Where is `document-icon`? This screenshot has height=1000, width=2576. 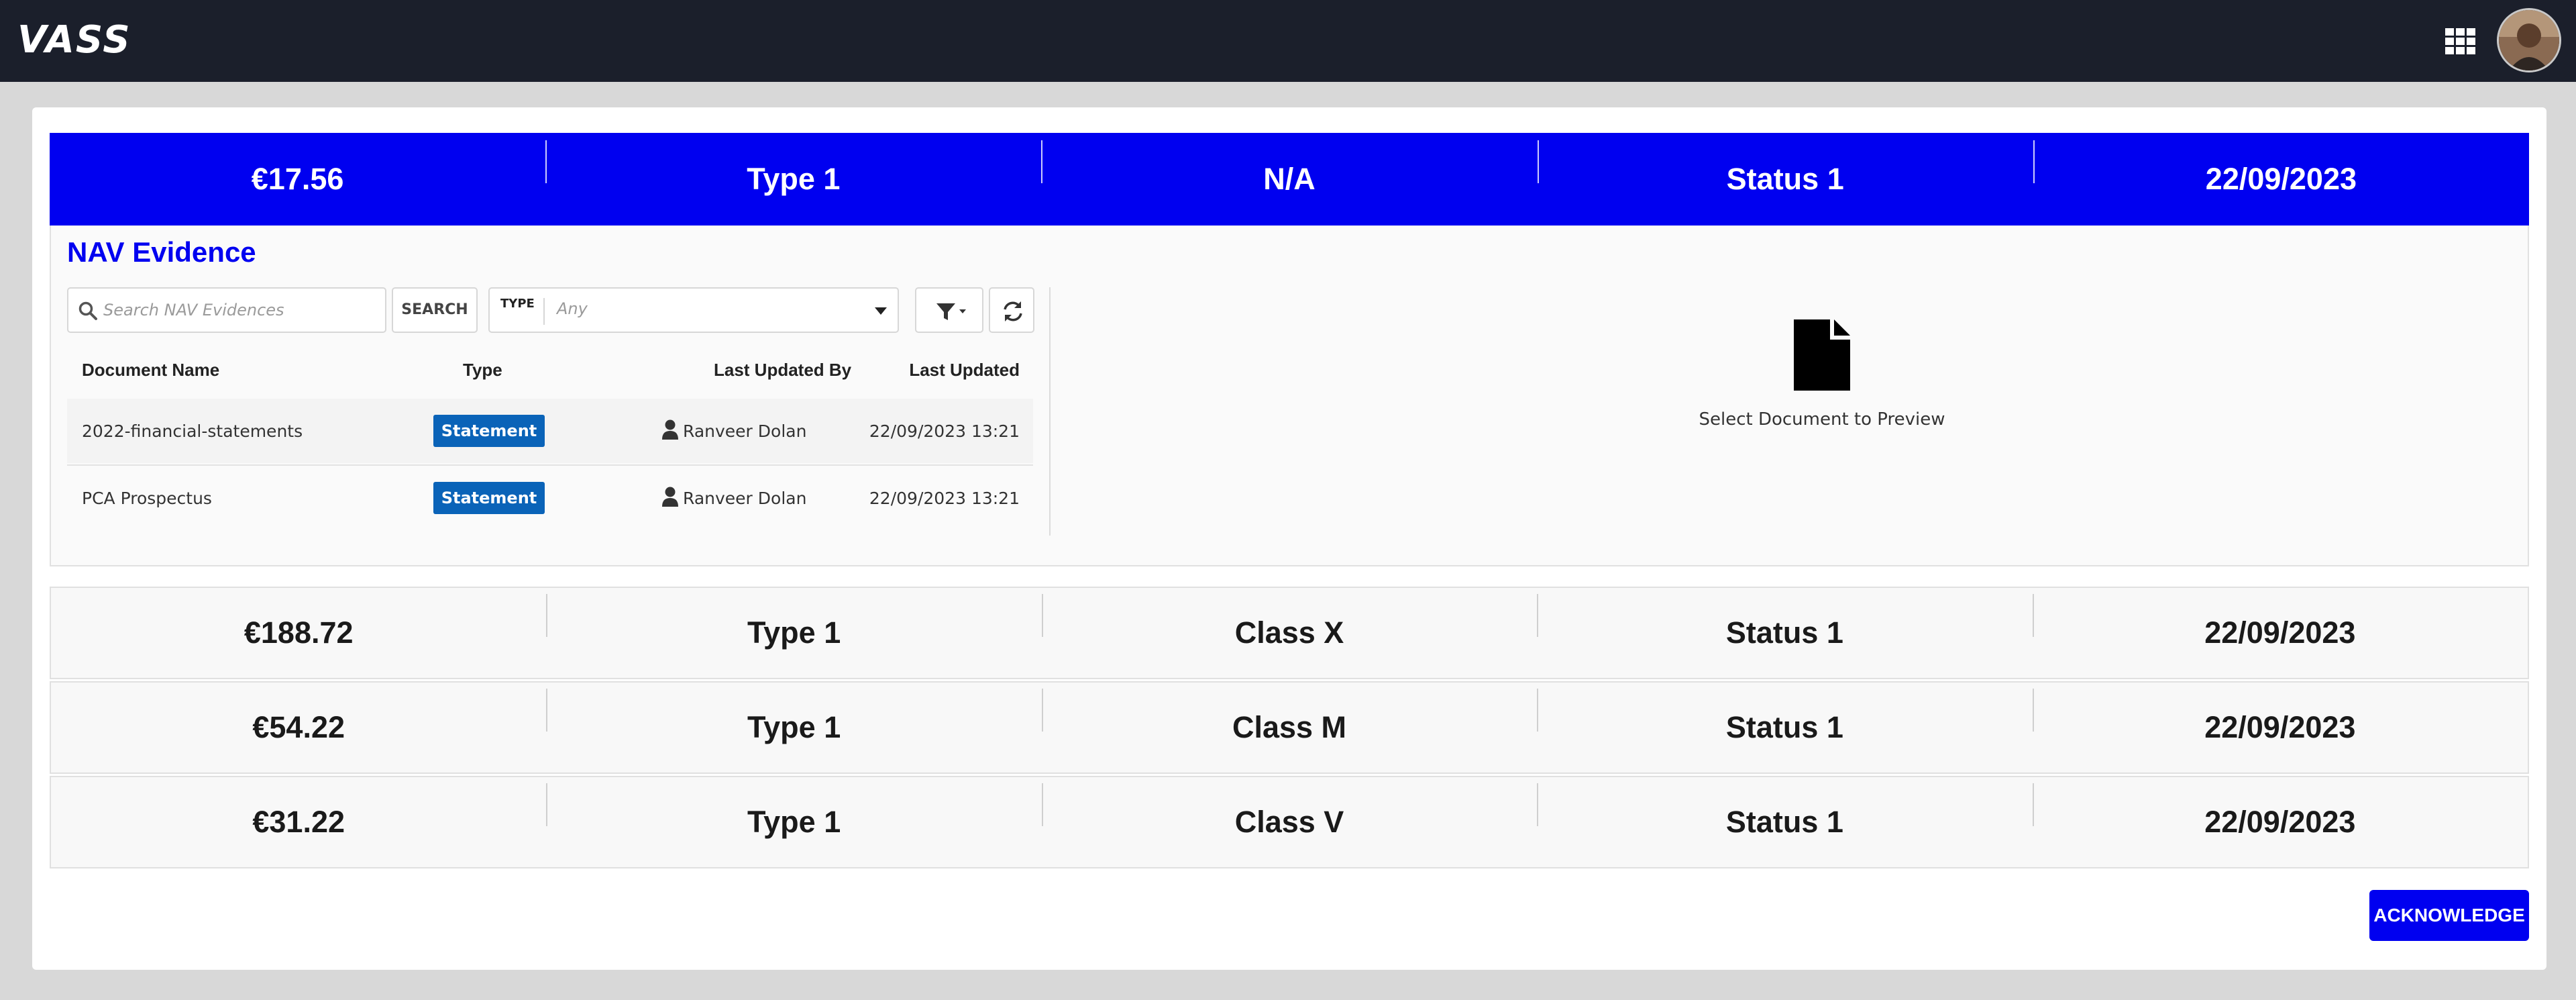 document-icon is located at coordinates (1822, 355).